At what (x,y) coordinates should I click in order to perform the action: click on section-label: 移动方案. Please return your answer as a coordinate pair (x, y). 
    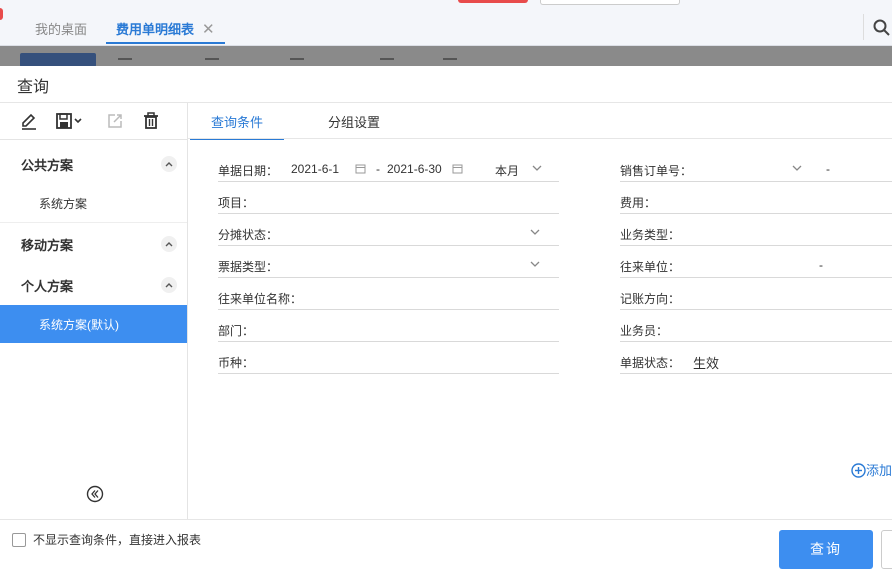
    Looking at the image, I should click on (47, 245).